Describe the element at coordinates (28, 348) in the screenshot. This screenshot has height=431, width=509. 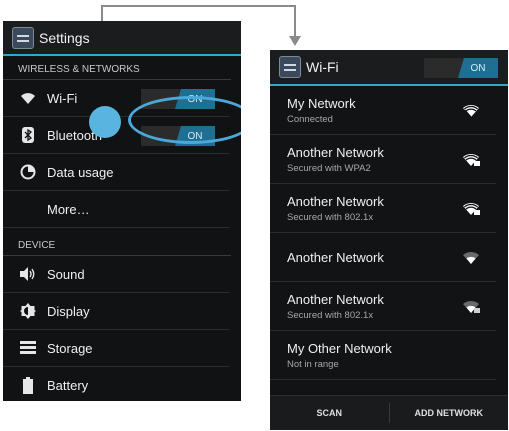
I see `storage-icon` at that location.